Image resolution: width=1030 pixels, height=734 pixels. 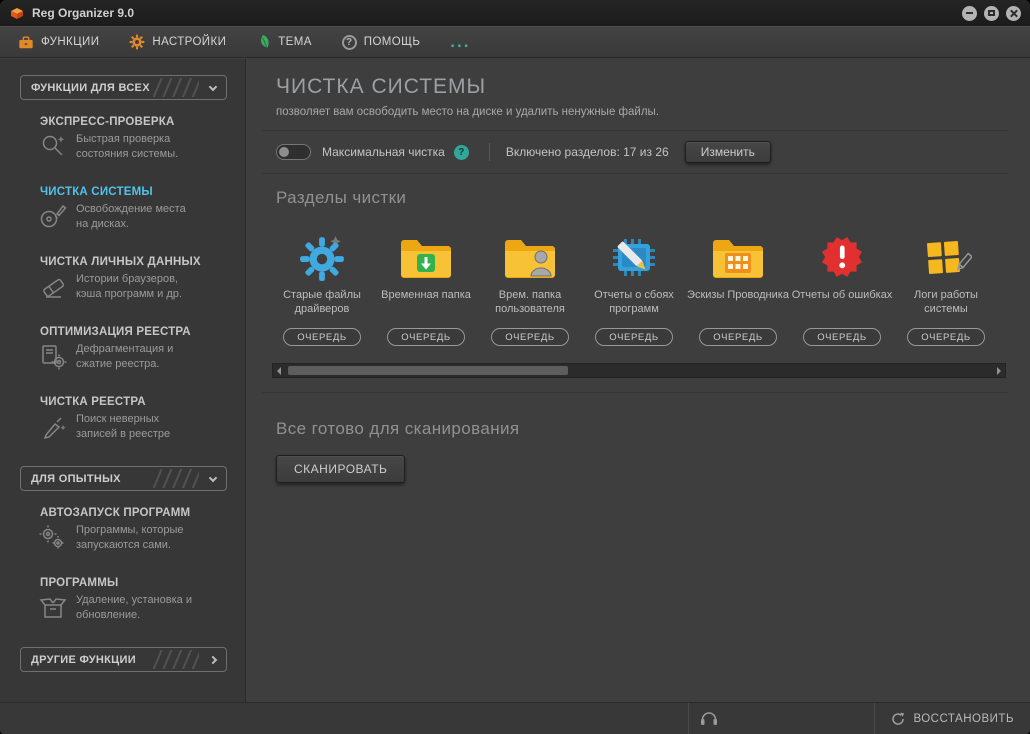 I want to click on card-label: Старые файлы драйверов, so click(x=322, y=302).